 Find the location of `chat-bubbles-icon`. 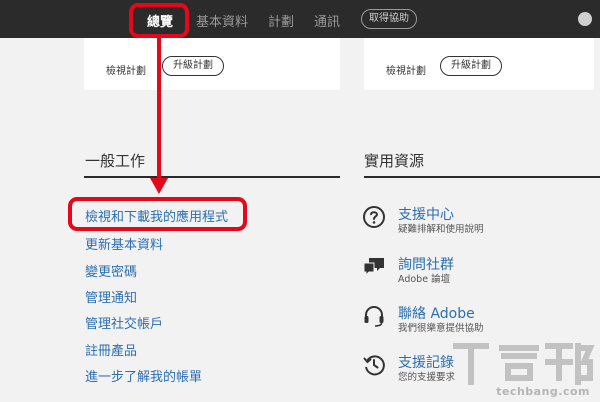

chat-bubbles-icon is located at coordinates (373, 267).